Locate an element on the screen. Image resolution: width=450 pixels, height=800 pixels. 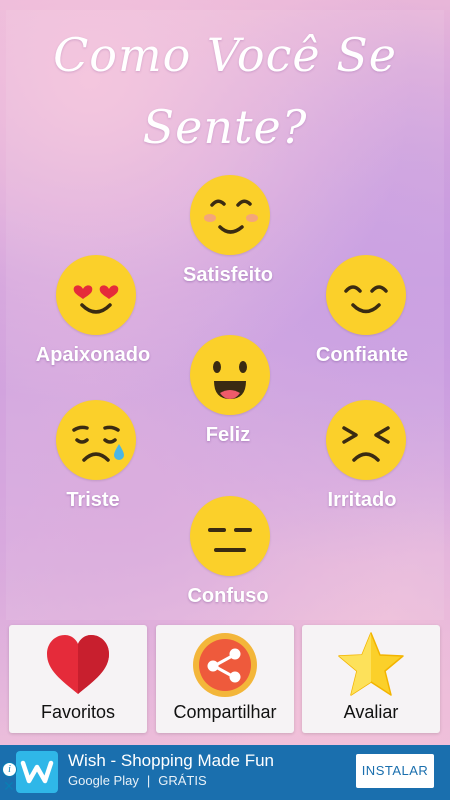
ad-close-icon: ✕ is located at coordinates (9, 787).